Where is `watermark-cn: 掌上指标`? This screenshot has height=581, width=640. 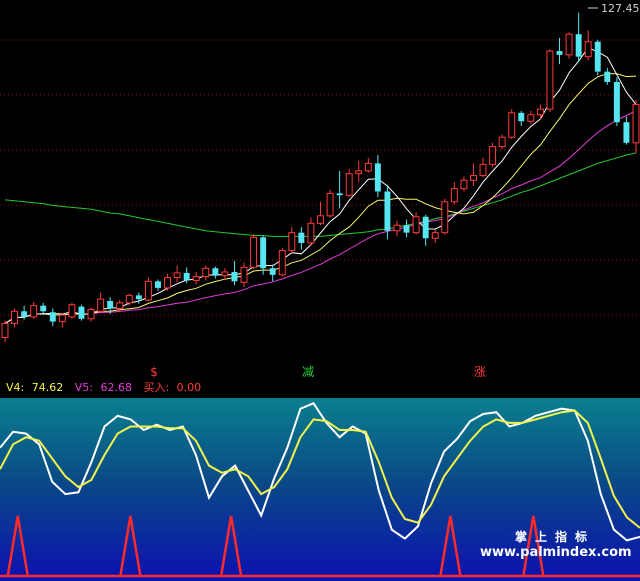
watermark-cn: 掌上指标 is located at coordinates (554, 537).